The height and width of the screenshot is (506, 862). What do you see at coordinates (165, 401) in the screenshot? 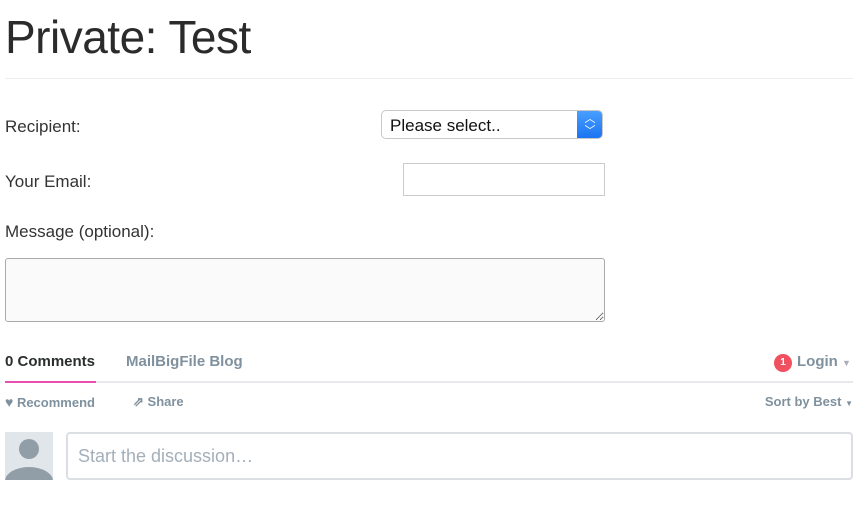
I see `share-label: Share` at bounding box center [165, 401].